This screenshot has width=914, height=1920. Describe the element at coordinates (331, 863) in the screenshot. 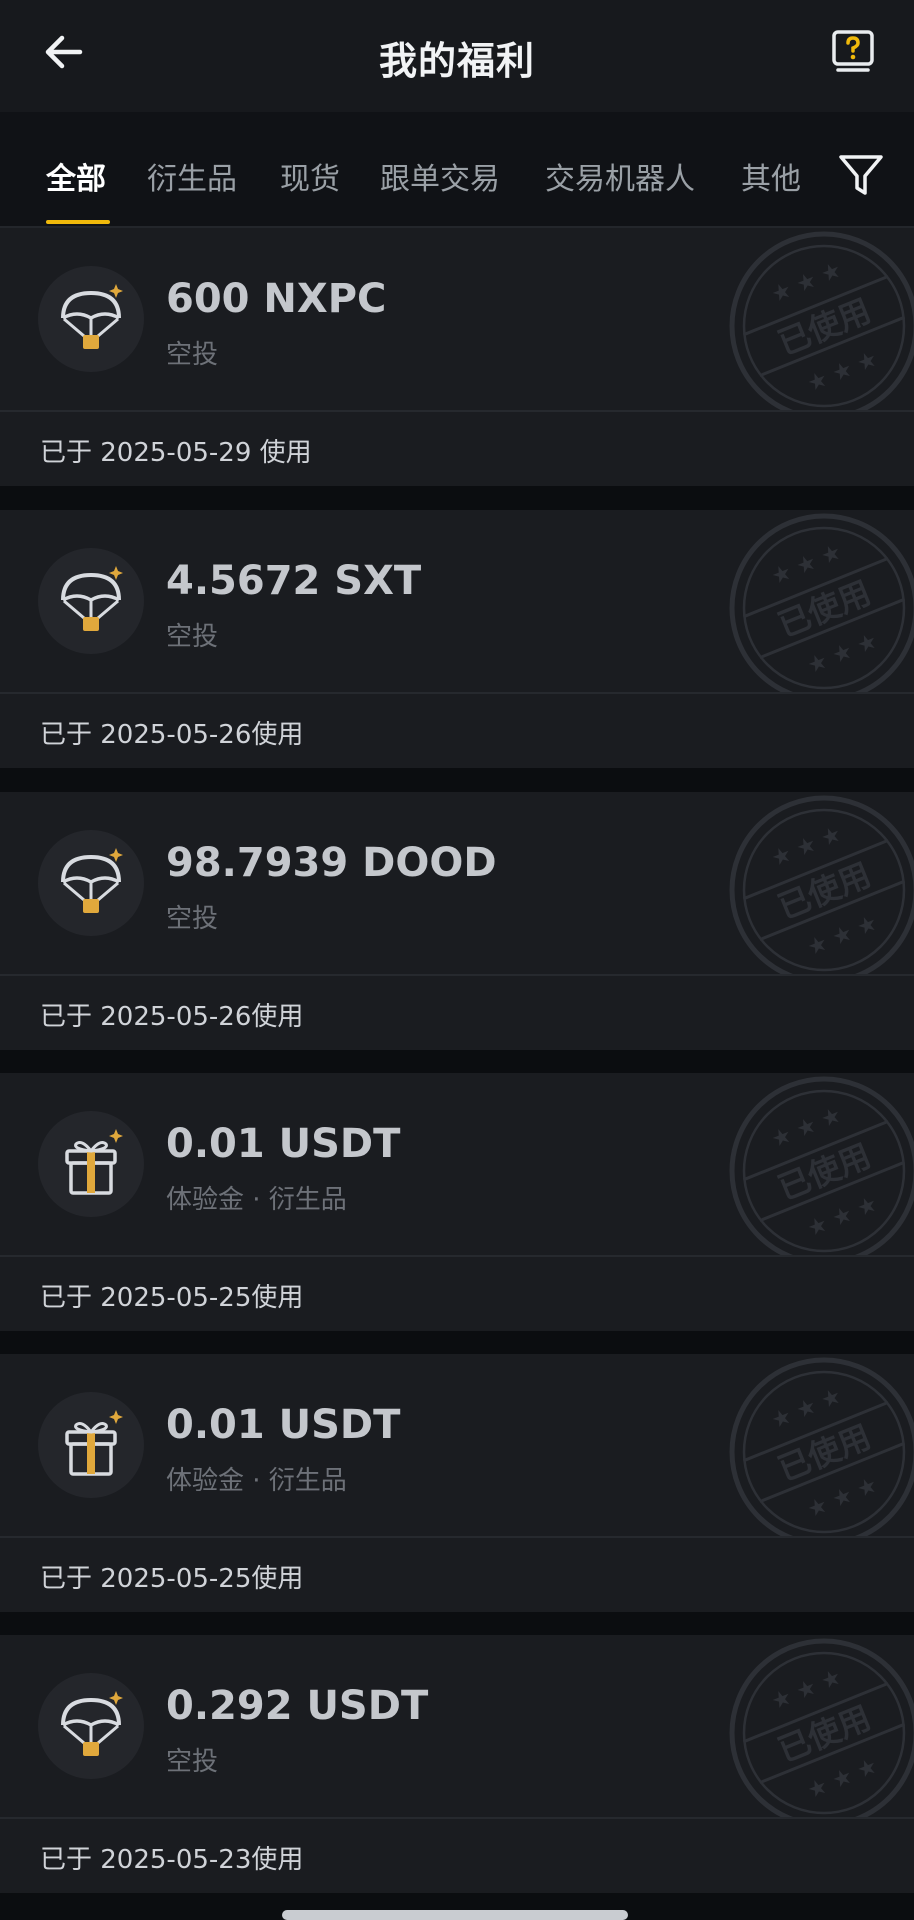

I see `reward-amount: 98.7939 DOOD` at that location.